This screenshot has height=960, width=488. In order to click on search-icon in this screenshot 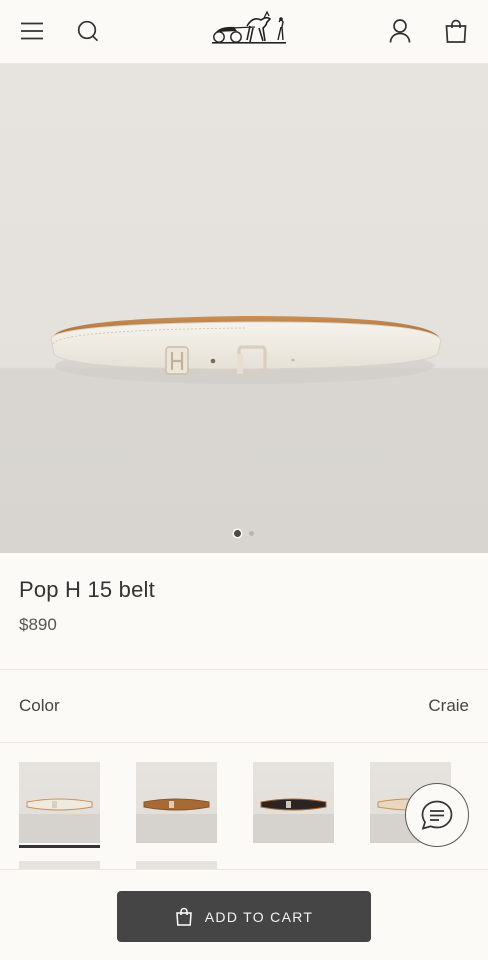, I will do `click(88, 31)`.